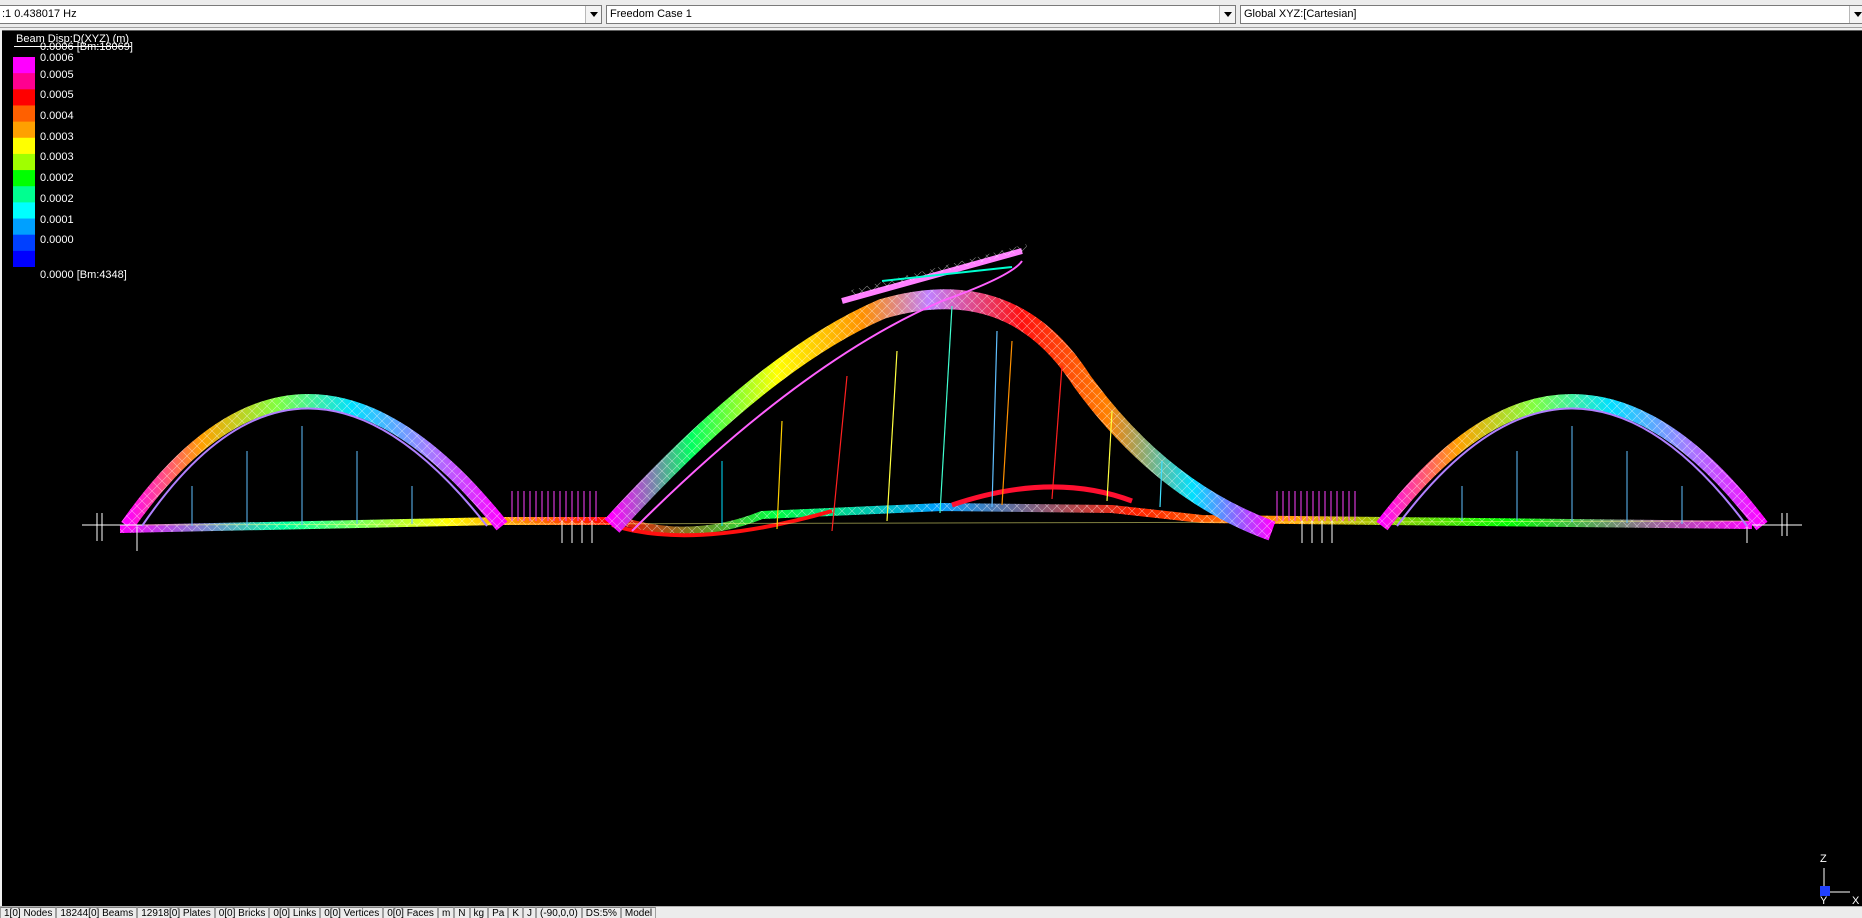 Image resolution: width=1862 pixels, height=918 pixels. Describe the element at coordinates (314, 462) in the screenshot. I see `left-side-arch` at that location.